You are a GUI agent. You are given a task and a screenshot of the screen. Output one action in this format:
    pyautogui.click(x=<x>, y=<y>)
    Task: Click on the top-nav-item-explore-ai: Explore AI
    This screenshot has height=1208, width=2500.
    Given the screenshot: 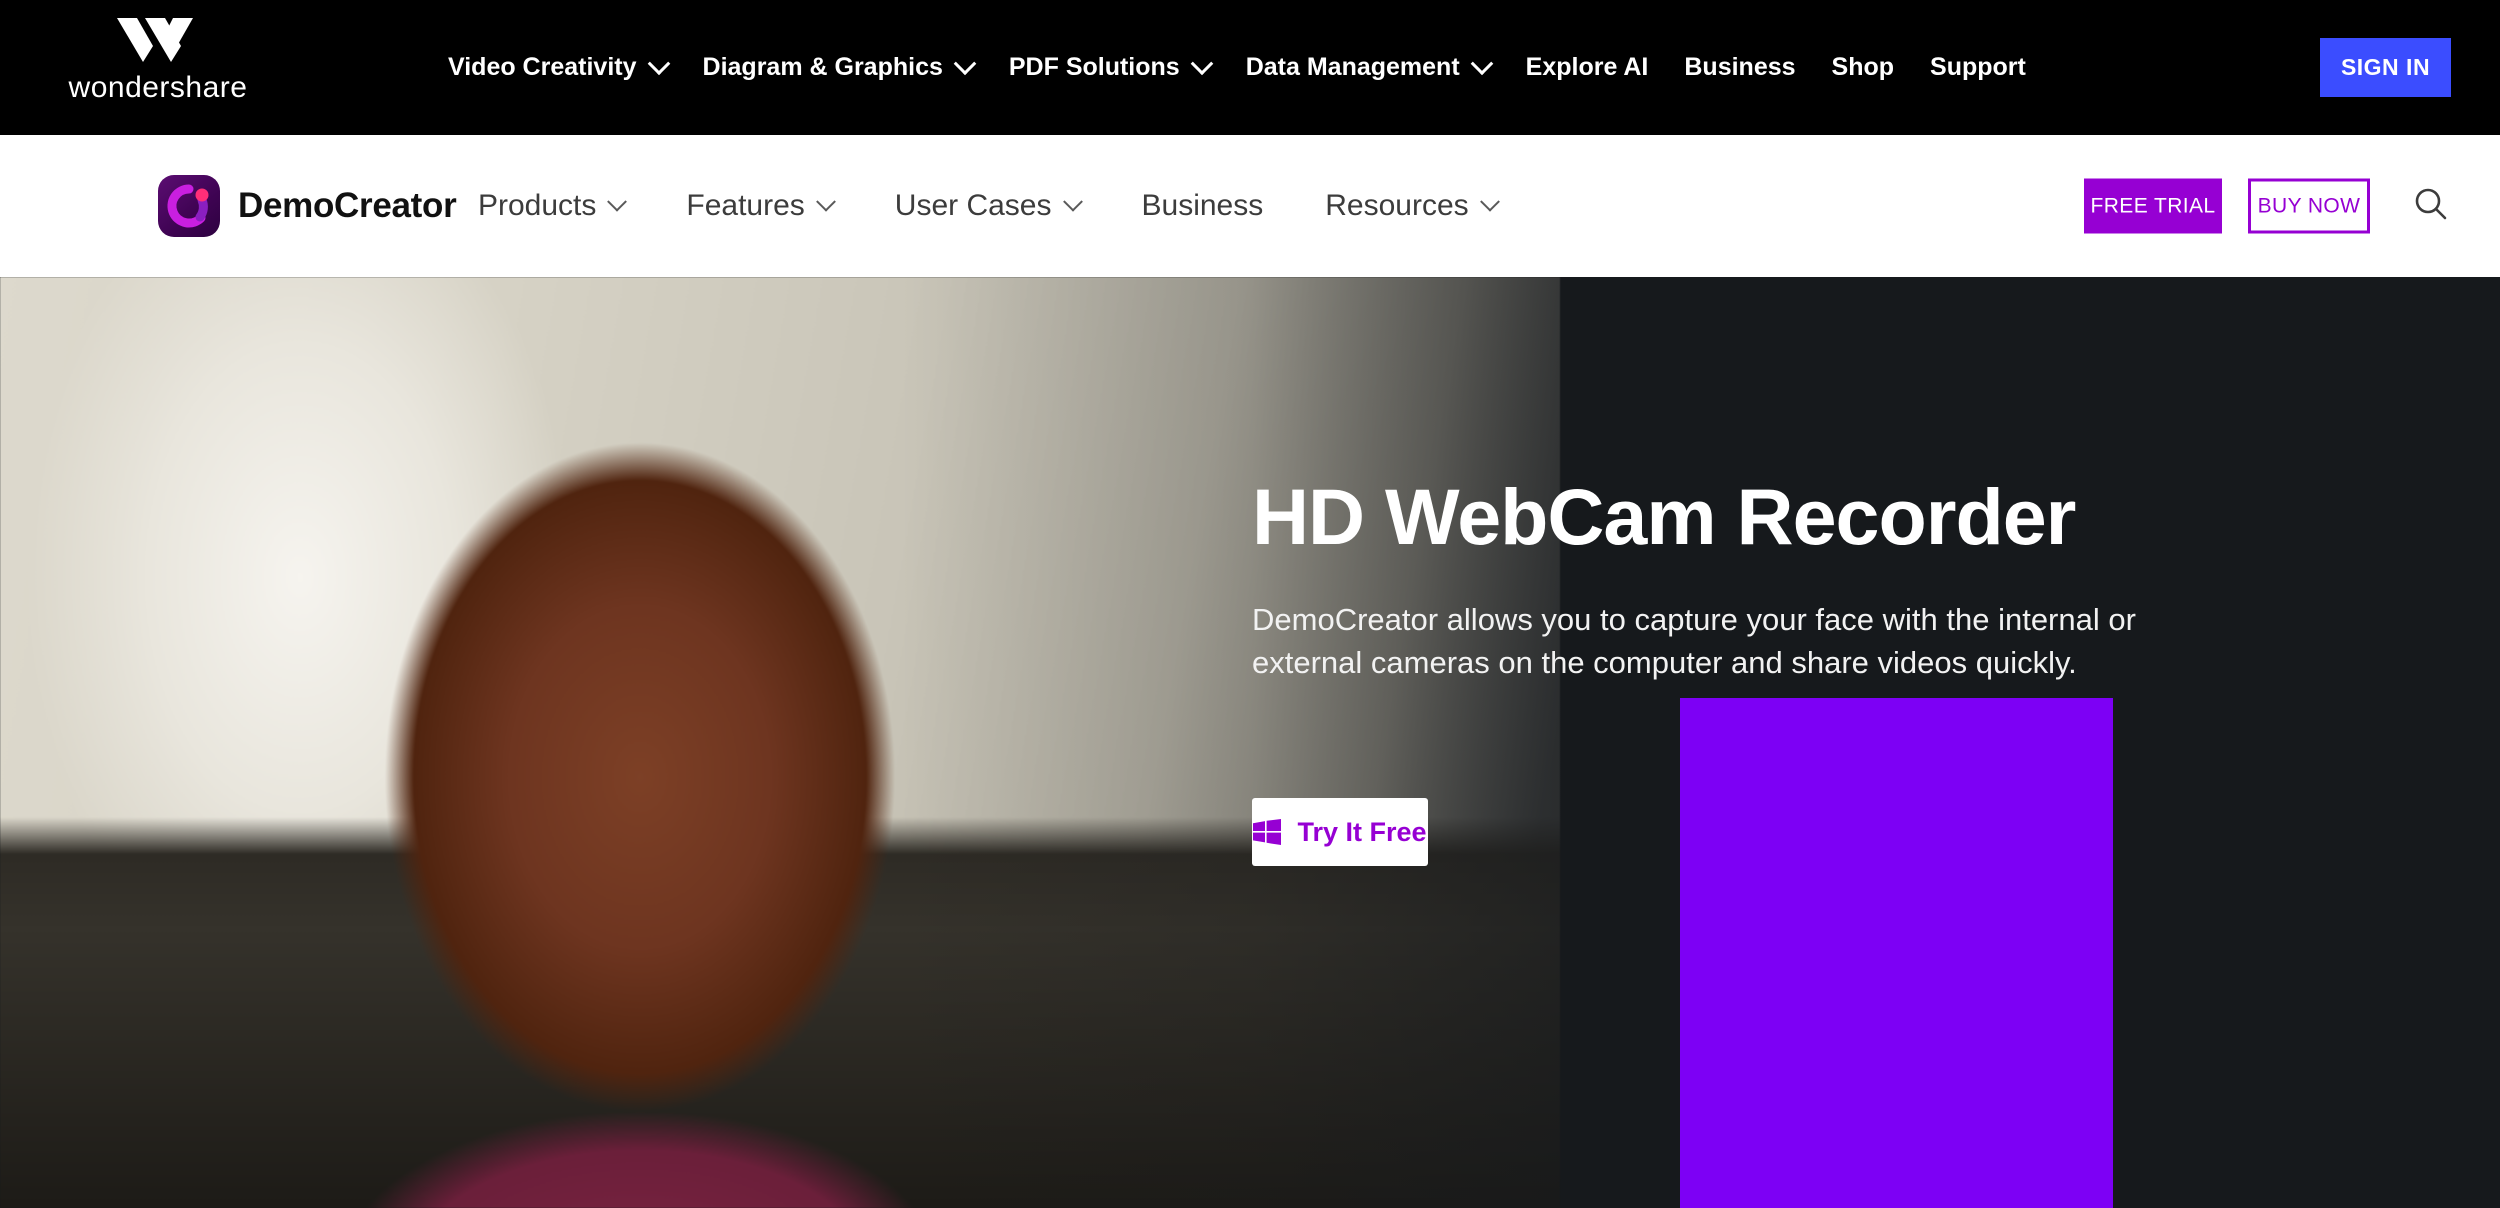 What is the action you would take?
    pyautogui.click(x=1587, y=67)
    